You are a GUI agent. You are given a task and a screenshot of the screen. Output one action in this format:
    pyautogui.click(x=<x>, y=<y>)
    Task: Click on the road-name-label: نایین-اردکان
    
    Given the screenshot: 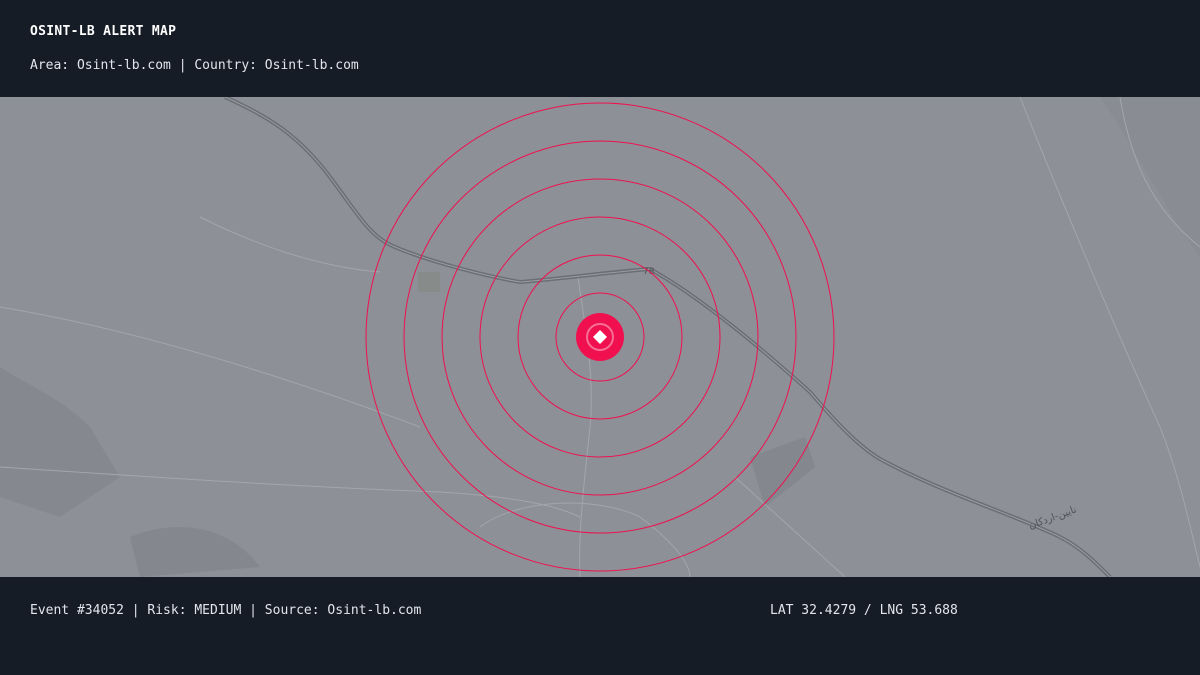 What is the action you would take?
    pyautogui.click(x=1052, y=517)
    